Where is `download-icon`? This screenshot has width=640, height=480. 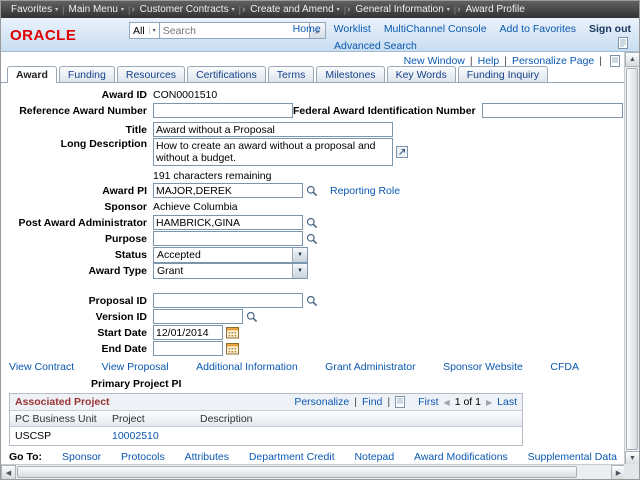
download-icon is located at coordinates (400, 402).